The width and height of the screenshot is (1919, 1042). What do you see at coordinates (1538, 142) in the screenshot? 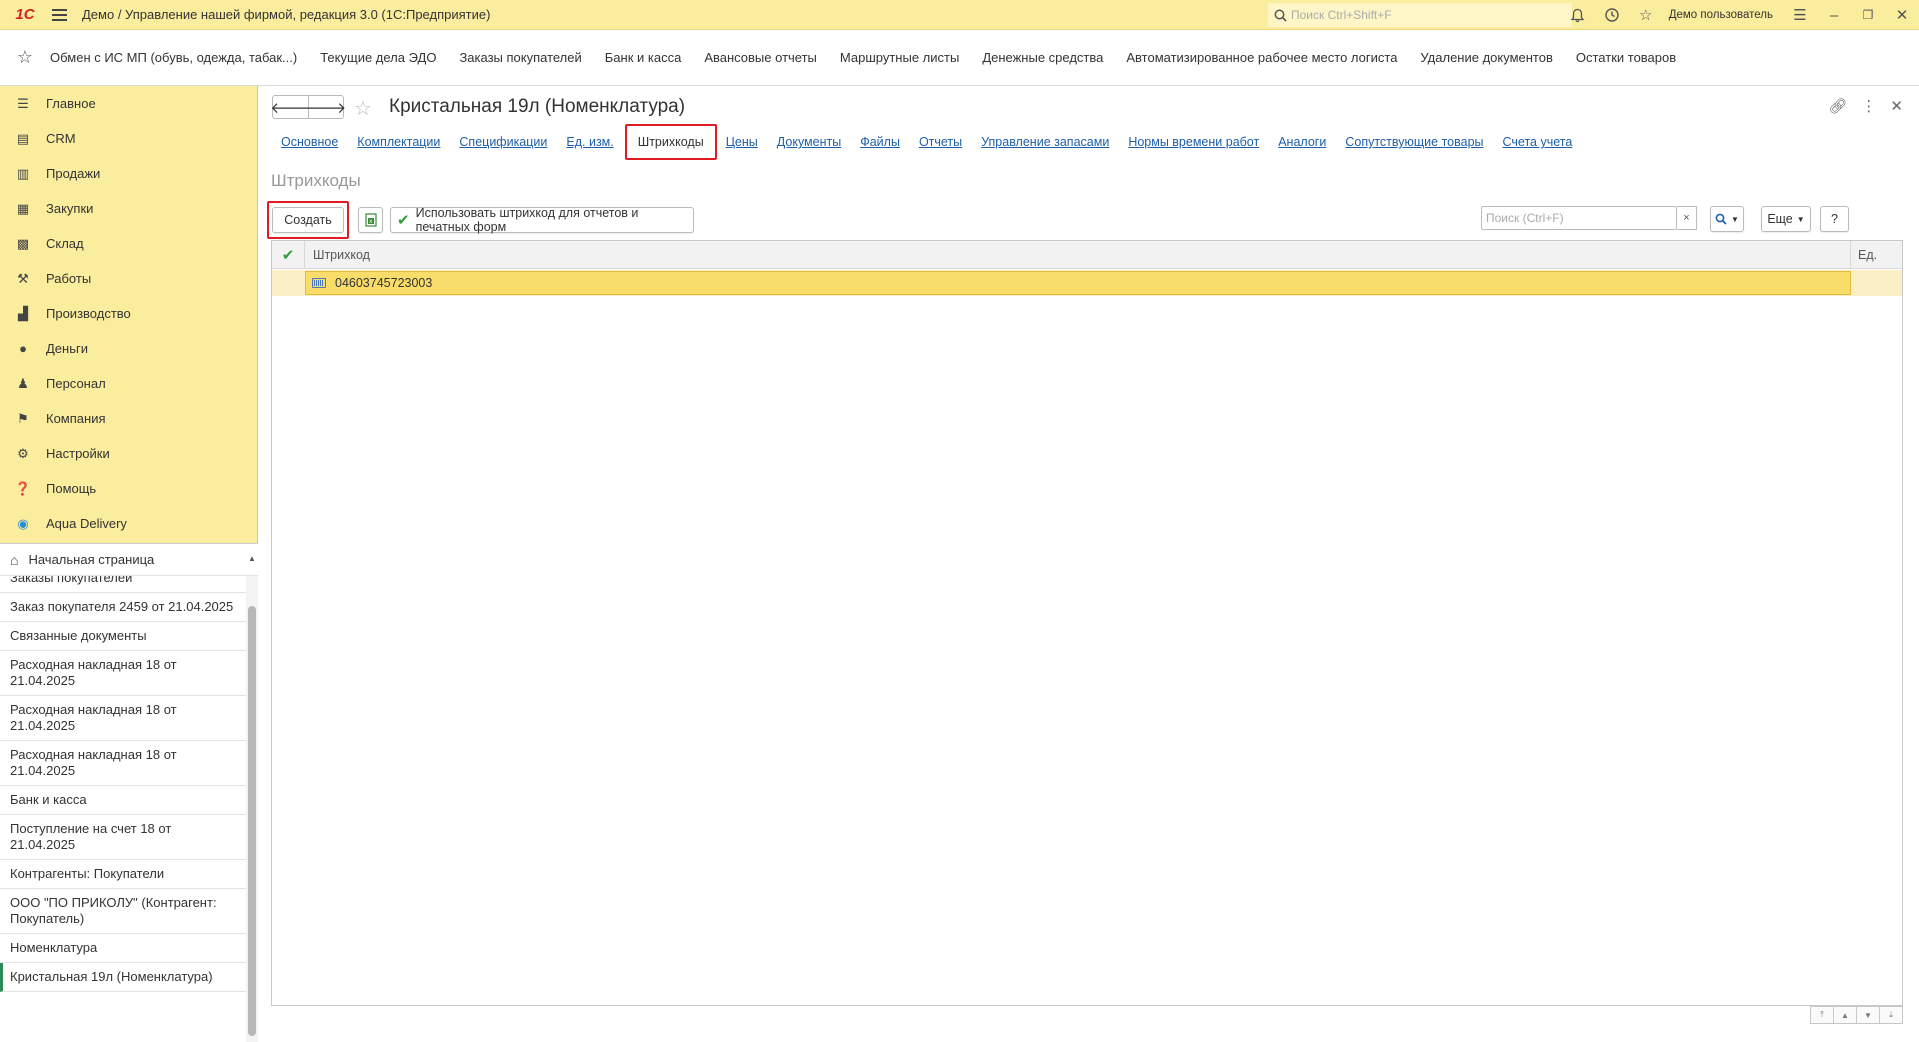
I see `tab-accounts: Счета учета` at bounding box center [1538, 142].